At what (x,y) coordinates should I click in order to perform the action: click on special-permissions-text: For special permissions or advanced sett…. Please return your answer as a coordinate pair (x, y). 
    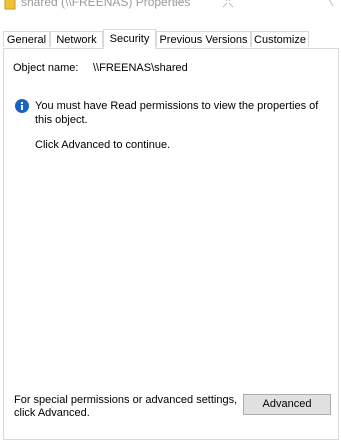
    Looking at the image, I should click on (126, 406).